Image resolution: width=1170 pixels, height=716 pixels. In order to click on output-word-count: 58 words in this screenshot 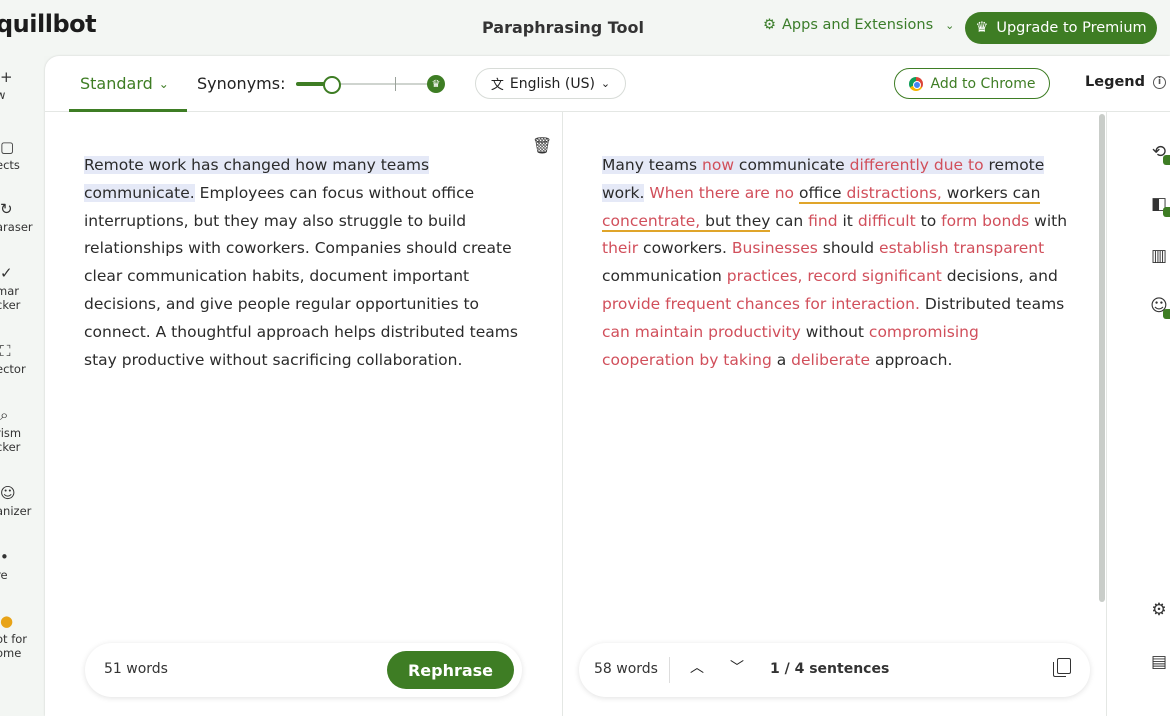, I will do `click(626, 669)`.